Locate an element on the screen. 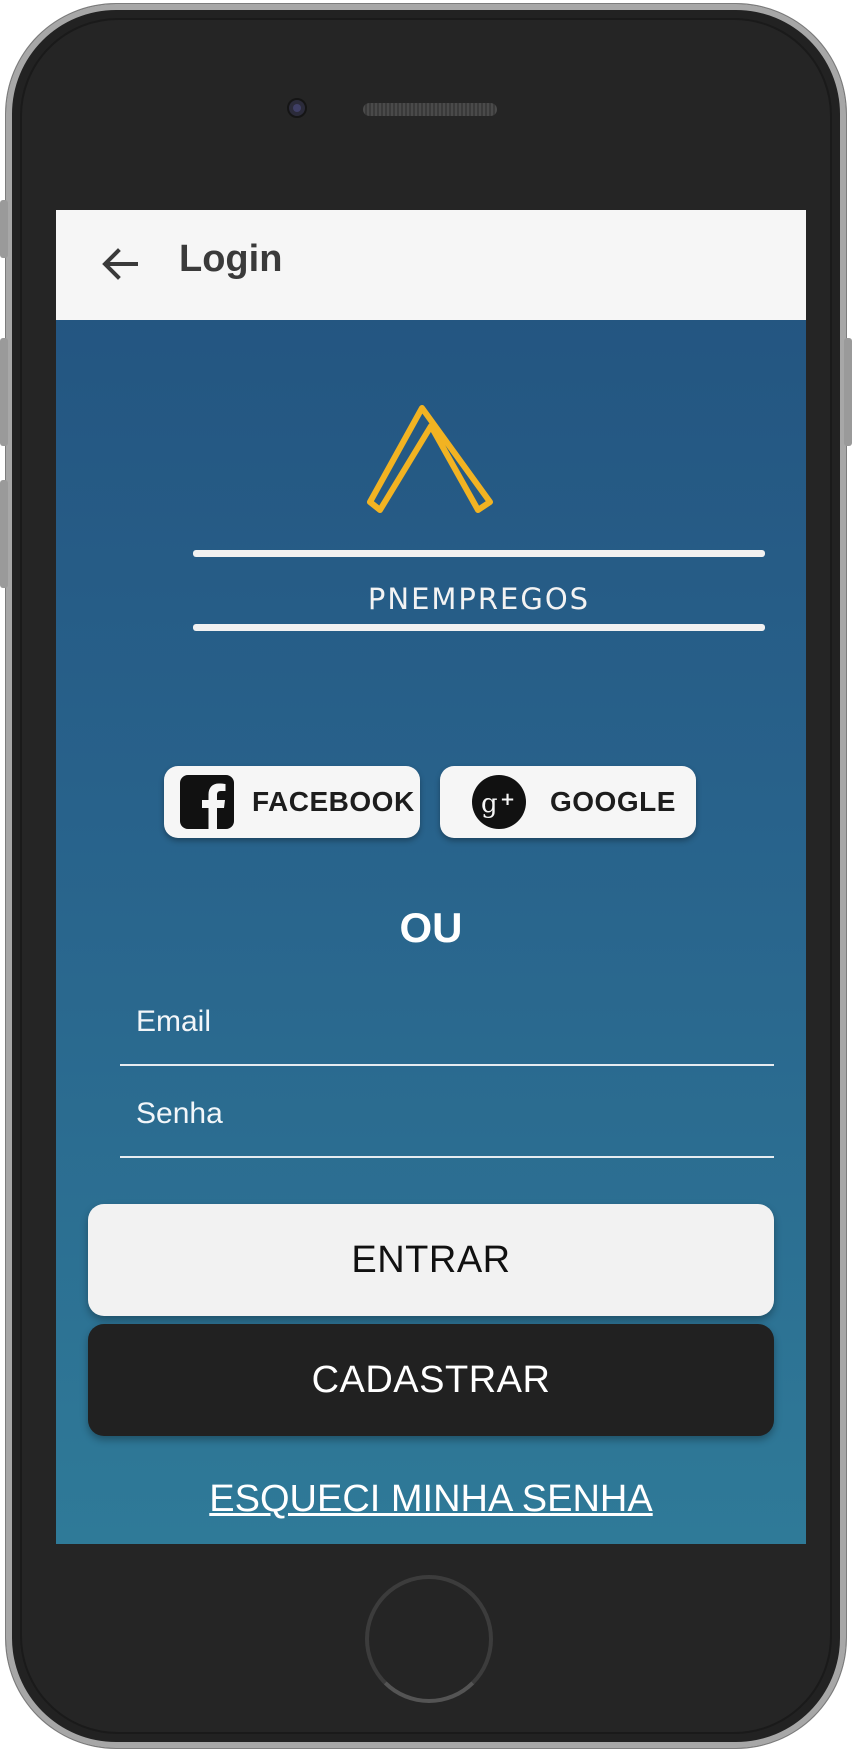 Image resolution: width=862 pixels, height=1754 pixels. svg-text: g is located at coordinates (489, 804).